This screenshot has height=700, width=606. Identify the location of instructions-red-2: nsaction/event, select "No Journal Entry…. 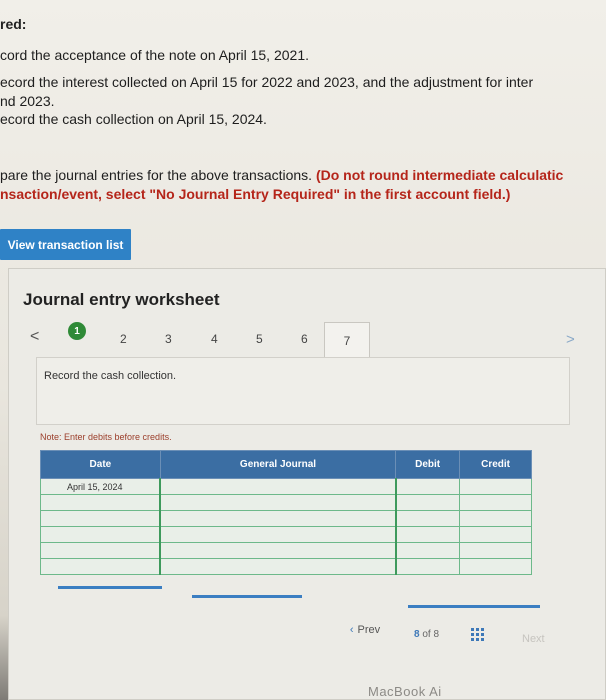
(255, 194).